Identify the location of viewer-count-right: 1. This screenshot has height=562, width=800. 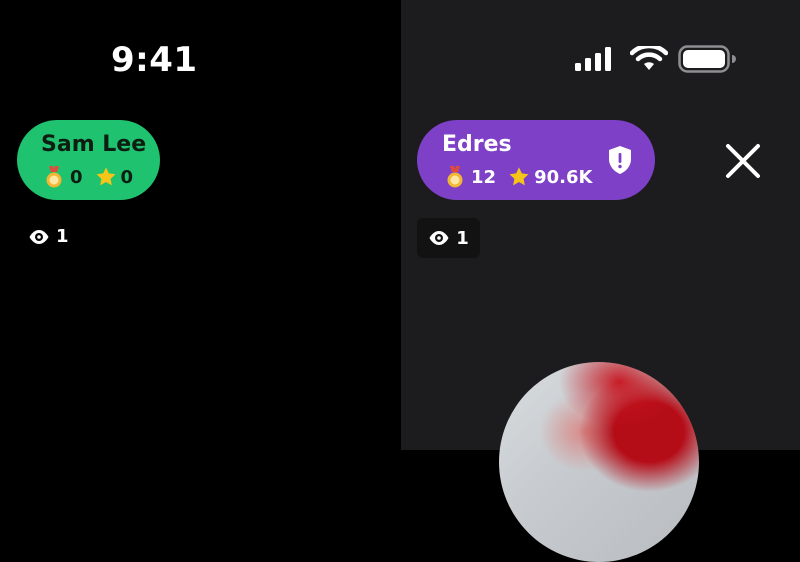
(448, 238).